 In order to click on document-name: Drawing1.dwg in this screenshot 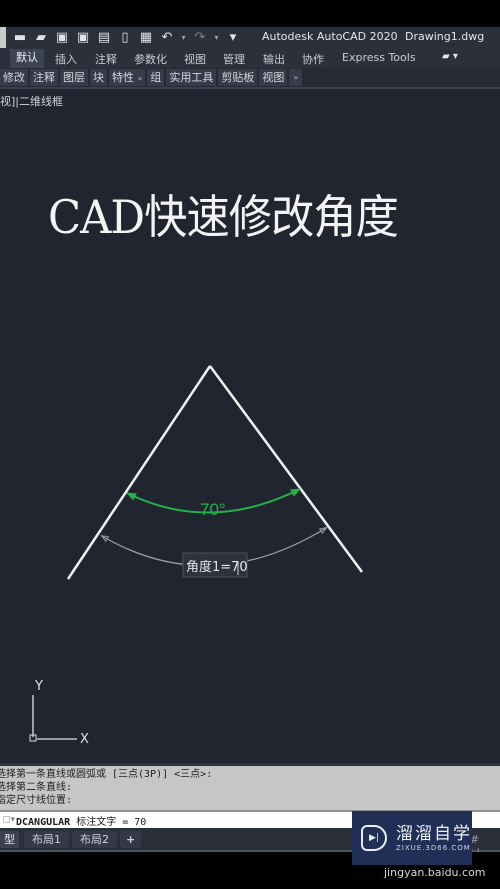, I will do `click(445, 36)`.